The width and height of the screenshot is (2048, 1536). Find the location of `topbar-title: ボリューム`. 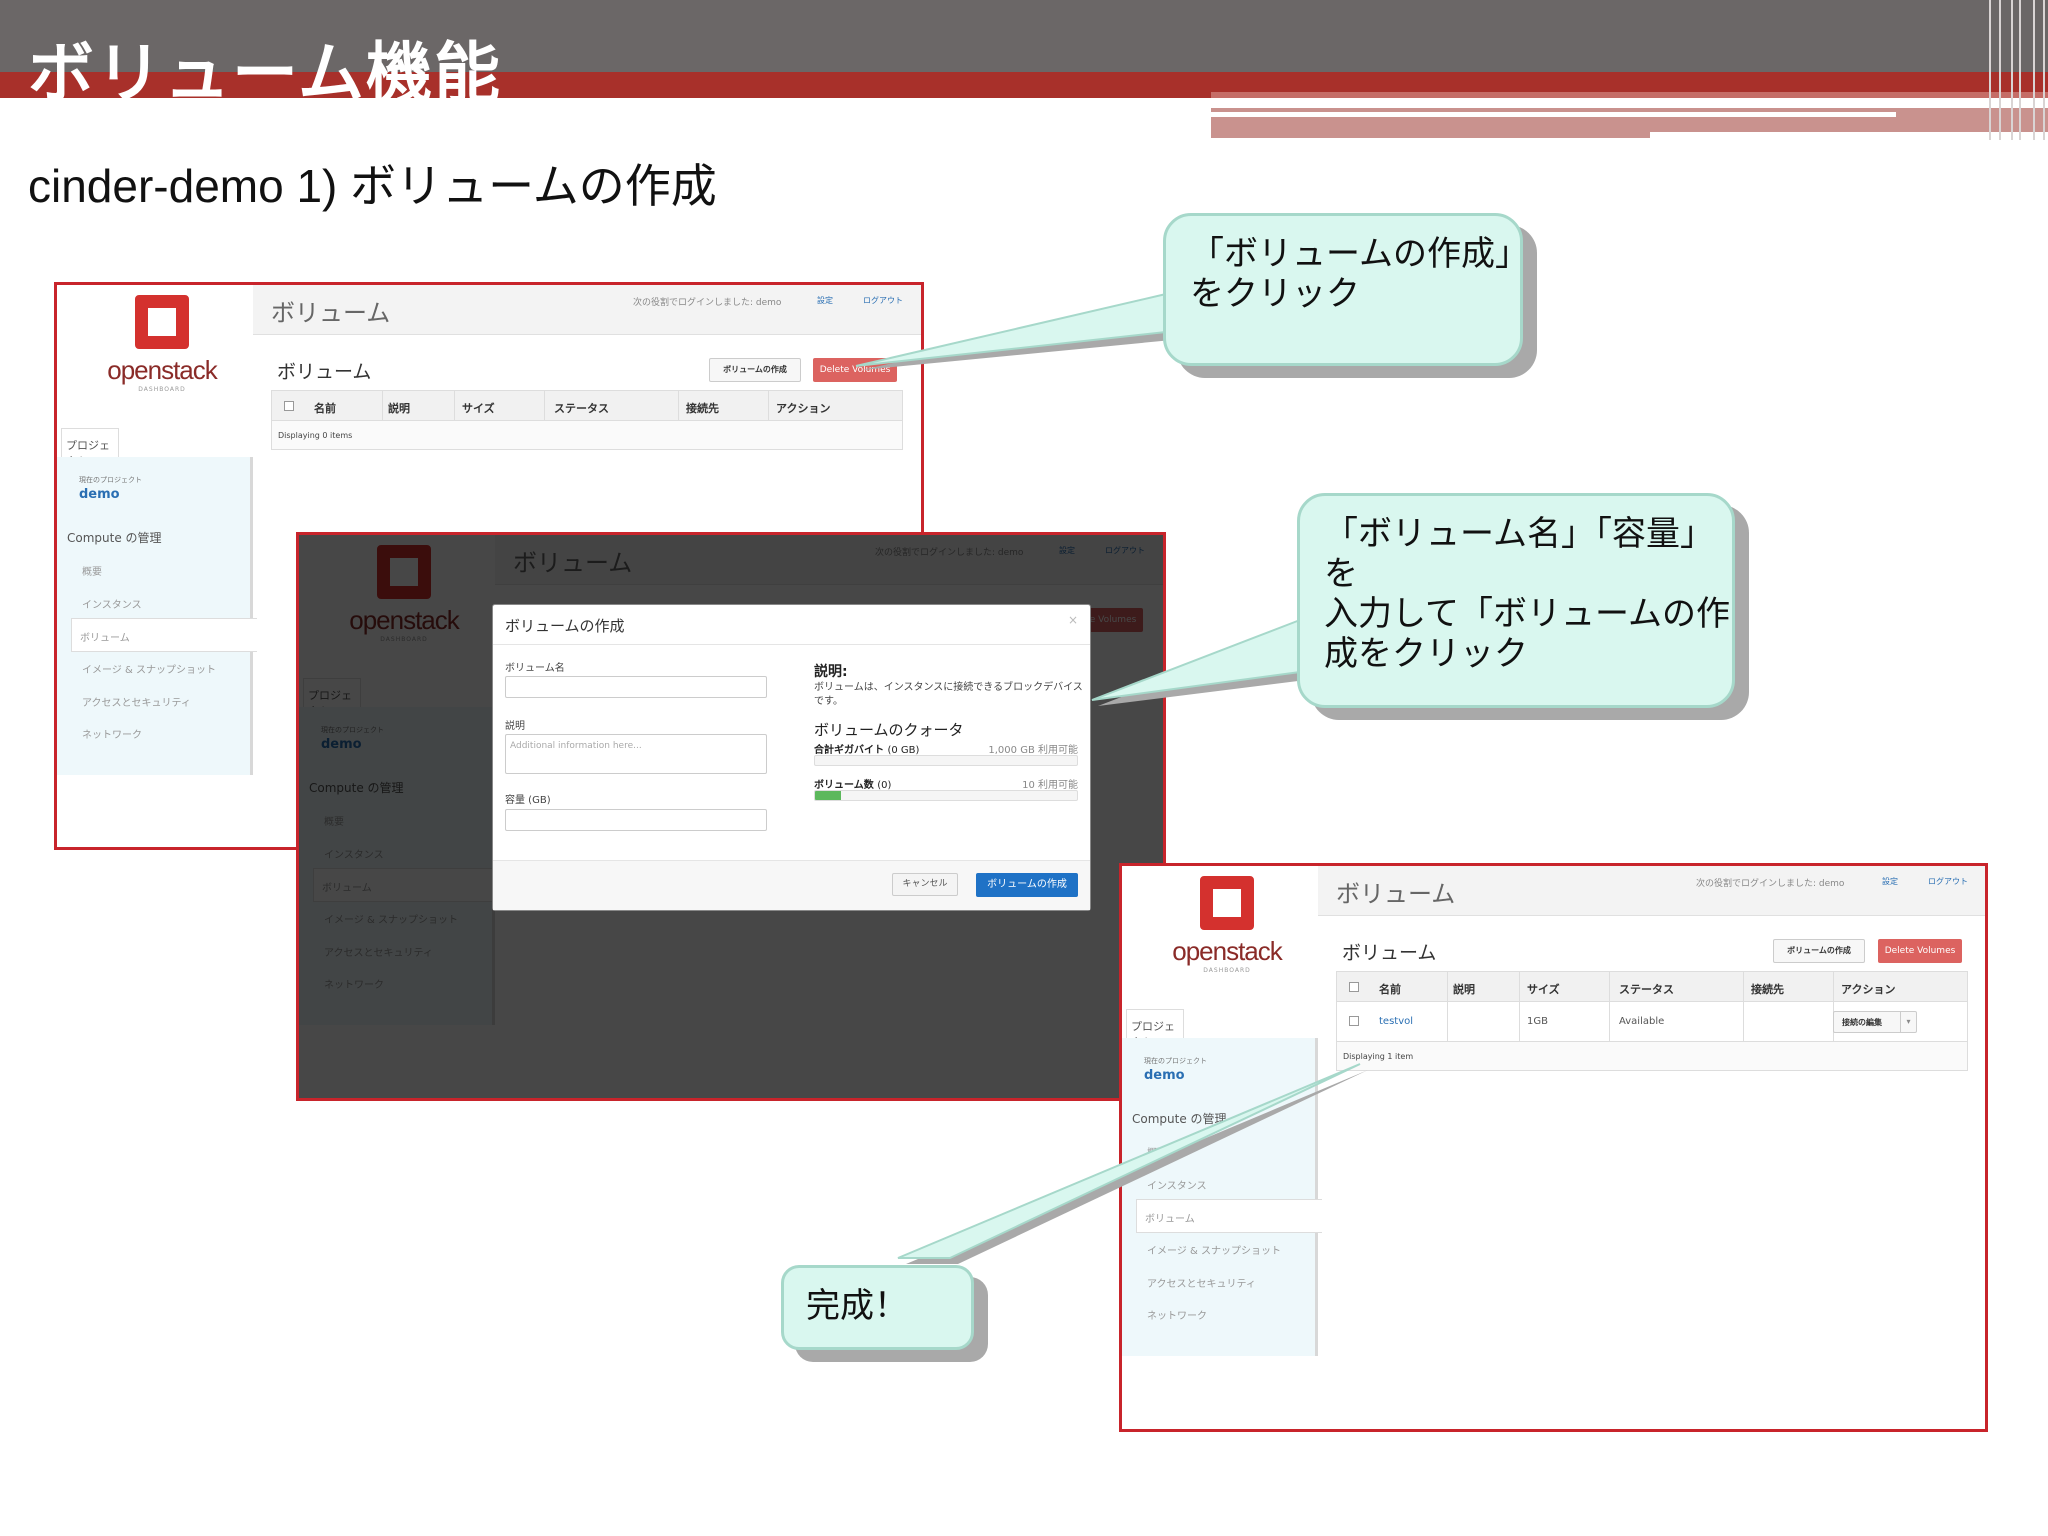

topbar-title: ボリューム is located at coordinates (331, 313).